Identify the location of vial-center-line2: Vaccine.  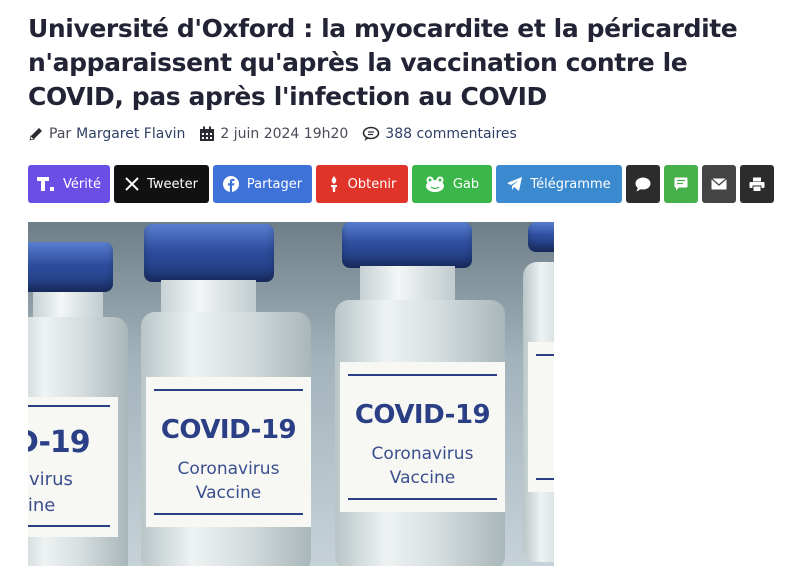
(228, 493).